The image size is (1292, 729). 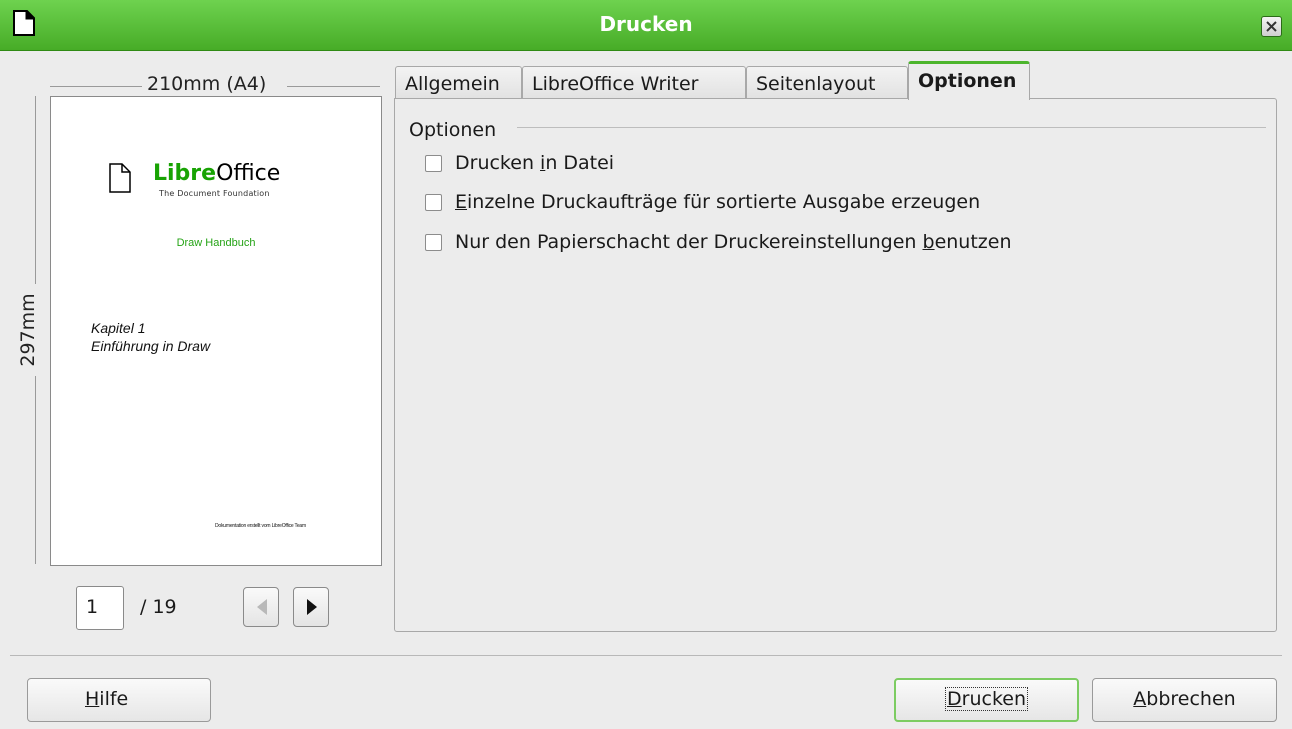 What do you see at coordinates (150, 337) in the screenshot?
I see `document-chapter: Kapitel 1 Einführung in Draw` at bounding box center [150, 337].